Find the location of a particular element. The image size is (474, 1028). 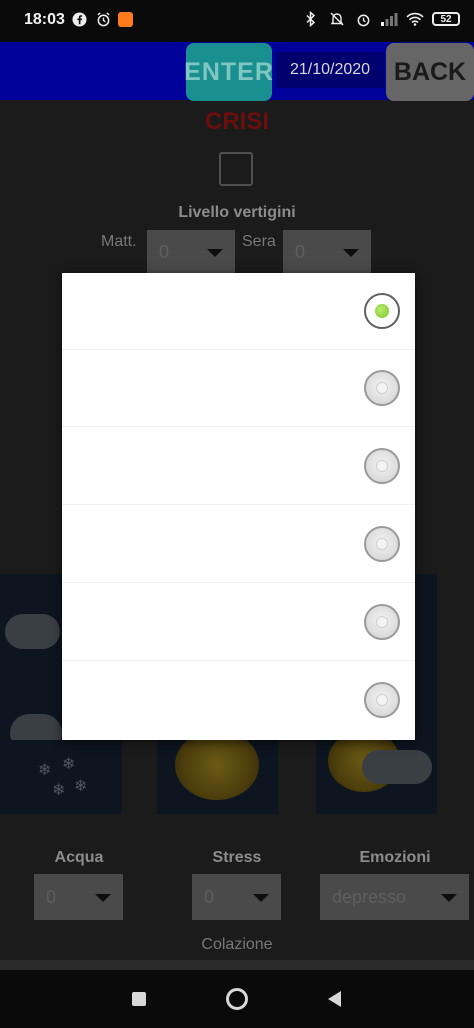

emotions-value: depresso is located at coordinates (369, 896).